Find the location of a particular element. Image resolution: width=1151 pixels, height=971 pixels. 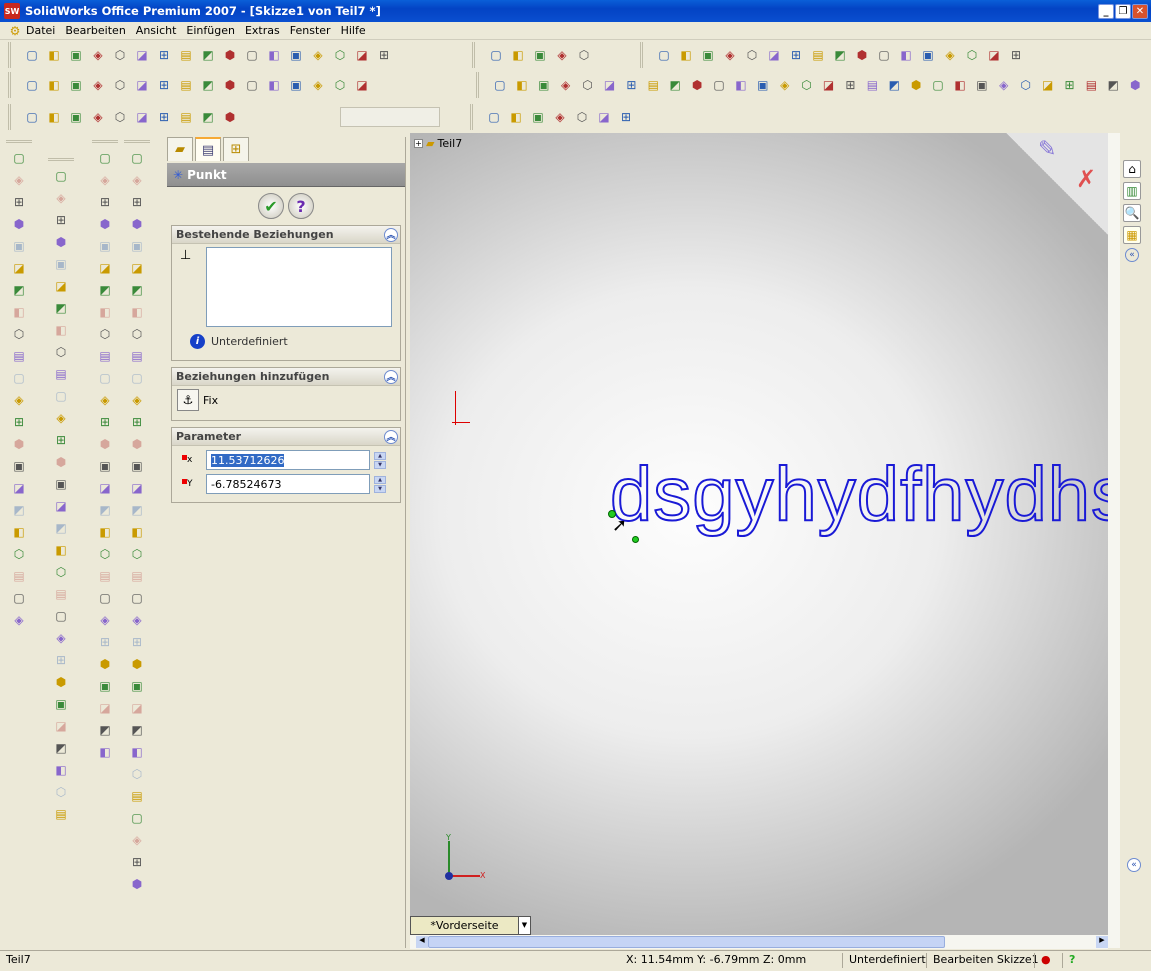

relation-g-icon: ▢ is located at coordinates (719, 85).